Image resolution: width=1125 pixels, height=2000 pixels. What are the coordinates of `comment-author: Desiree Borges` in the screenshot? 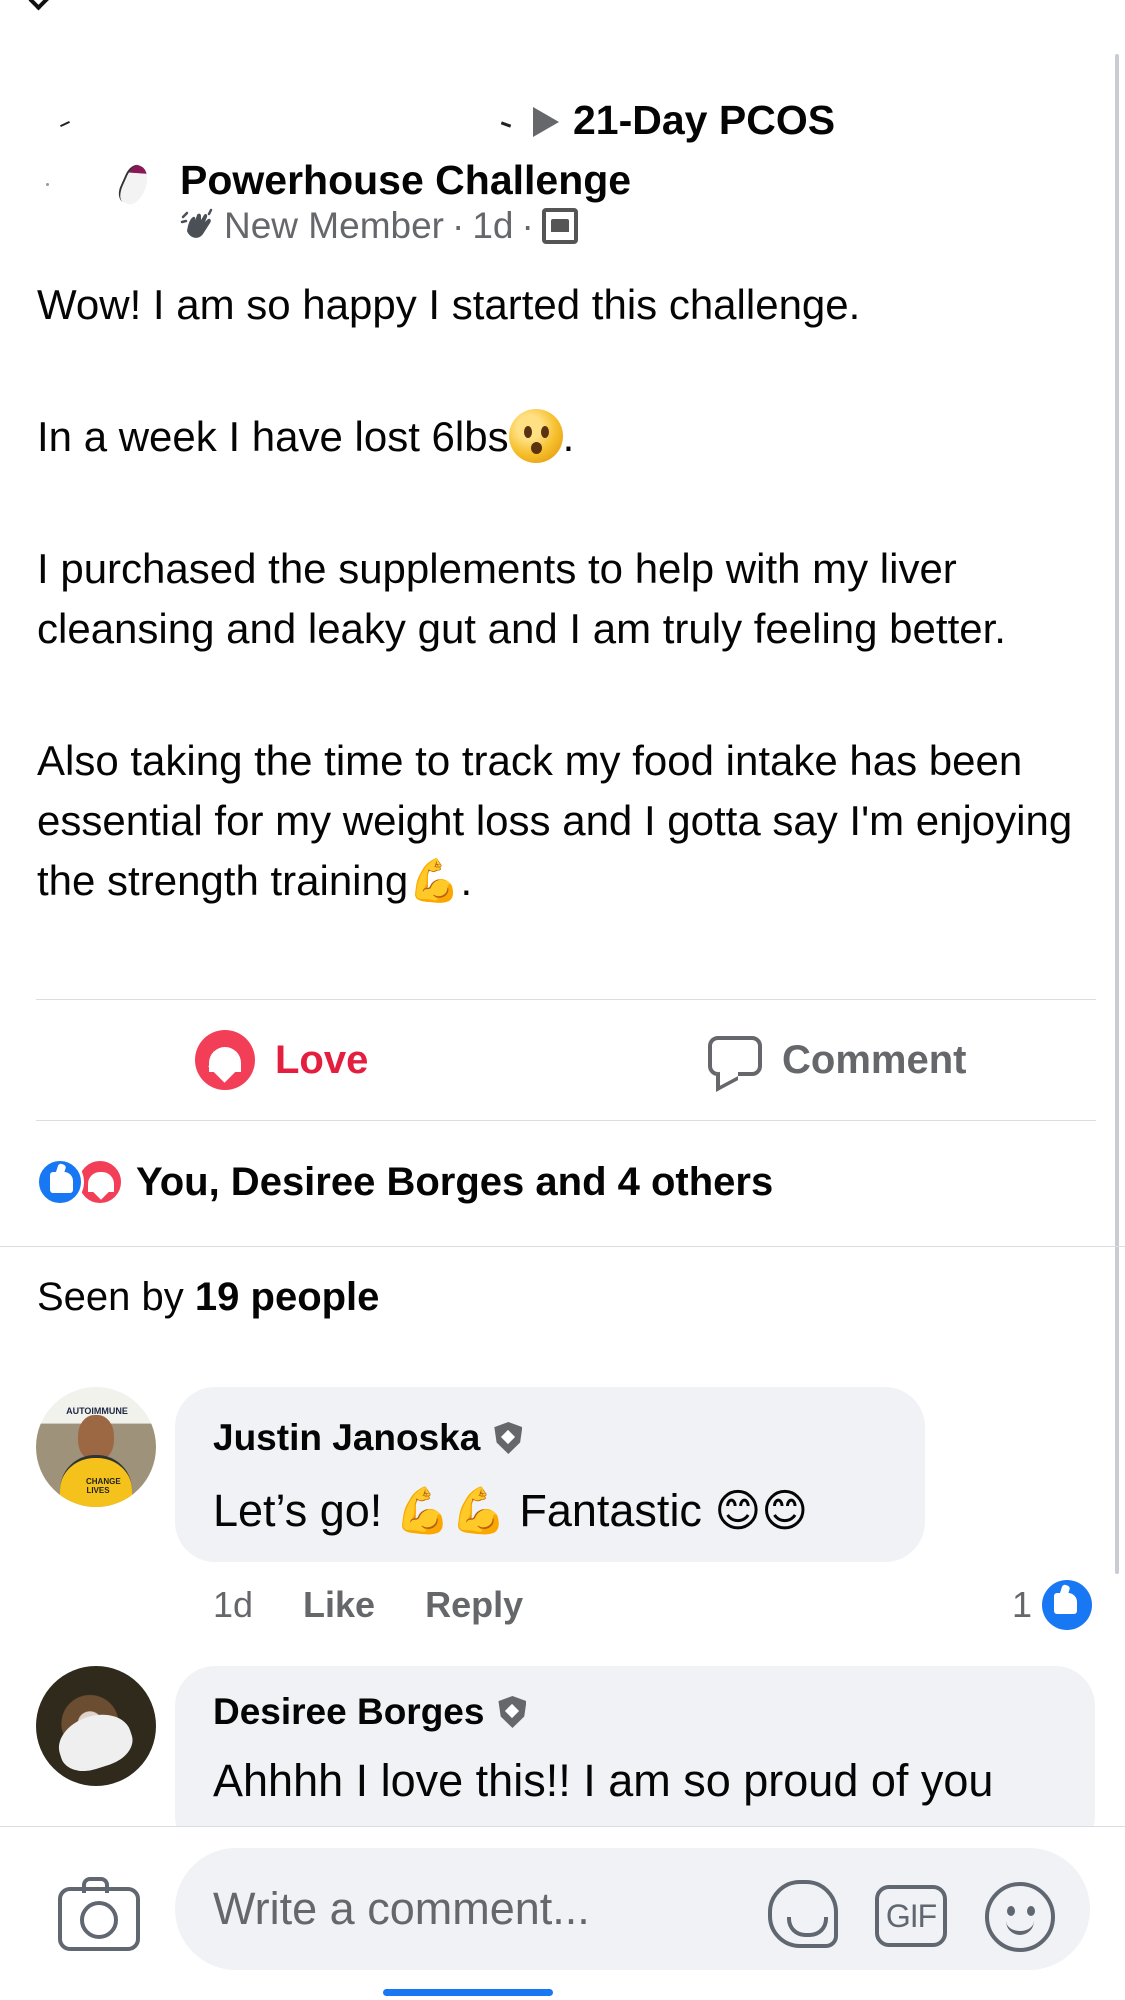 It's located at (370, 1712).